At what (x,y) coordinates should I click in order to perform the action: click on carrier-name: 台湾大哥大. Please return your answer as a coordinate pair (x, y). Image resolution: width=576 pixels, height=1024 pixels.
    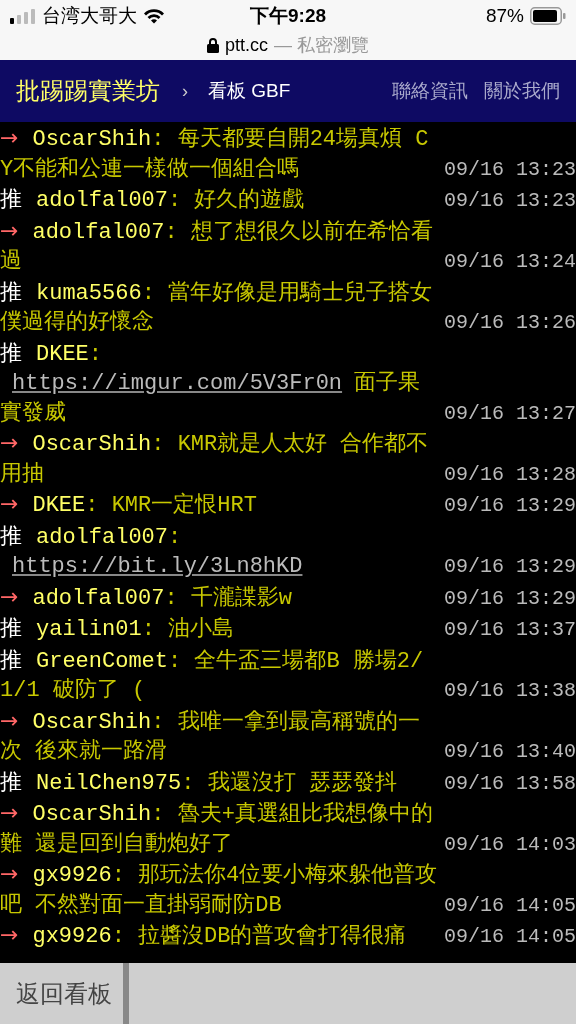
    Looking at the image, I should click on (89, 15).